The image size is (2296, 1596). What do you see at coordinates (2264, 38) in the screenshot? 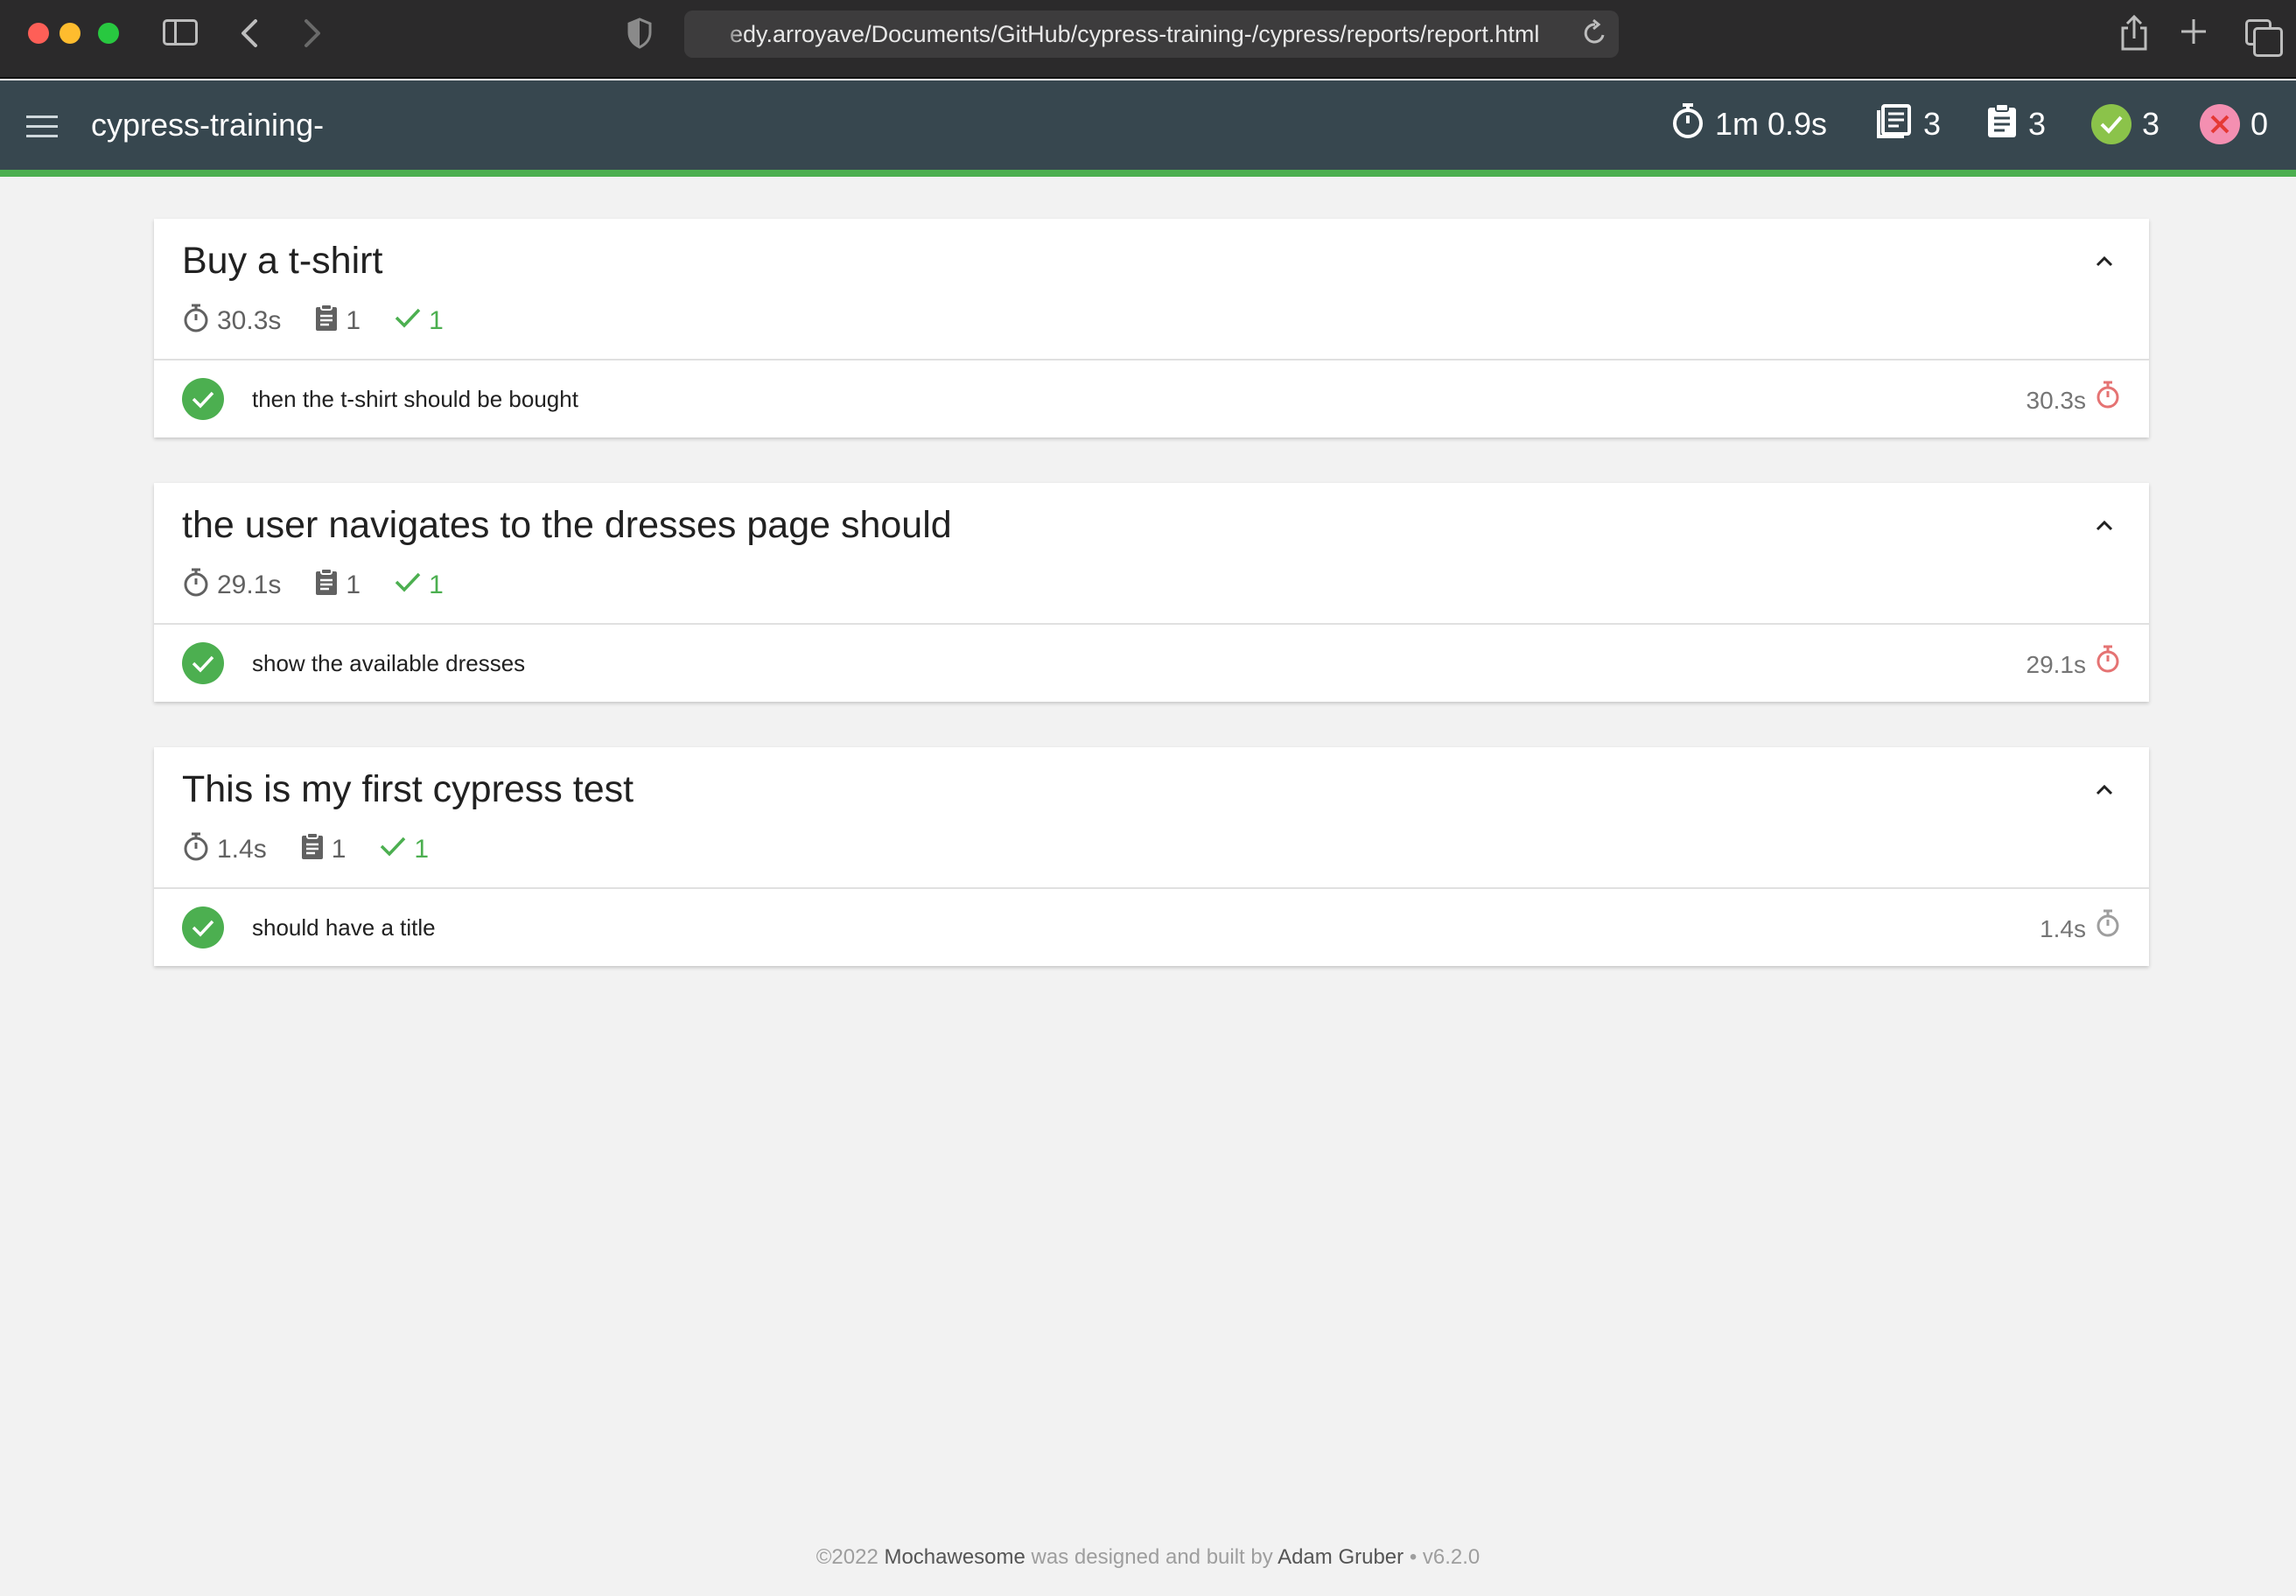
I see `tab-overview-icon` at bounding box center [2264, 38].